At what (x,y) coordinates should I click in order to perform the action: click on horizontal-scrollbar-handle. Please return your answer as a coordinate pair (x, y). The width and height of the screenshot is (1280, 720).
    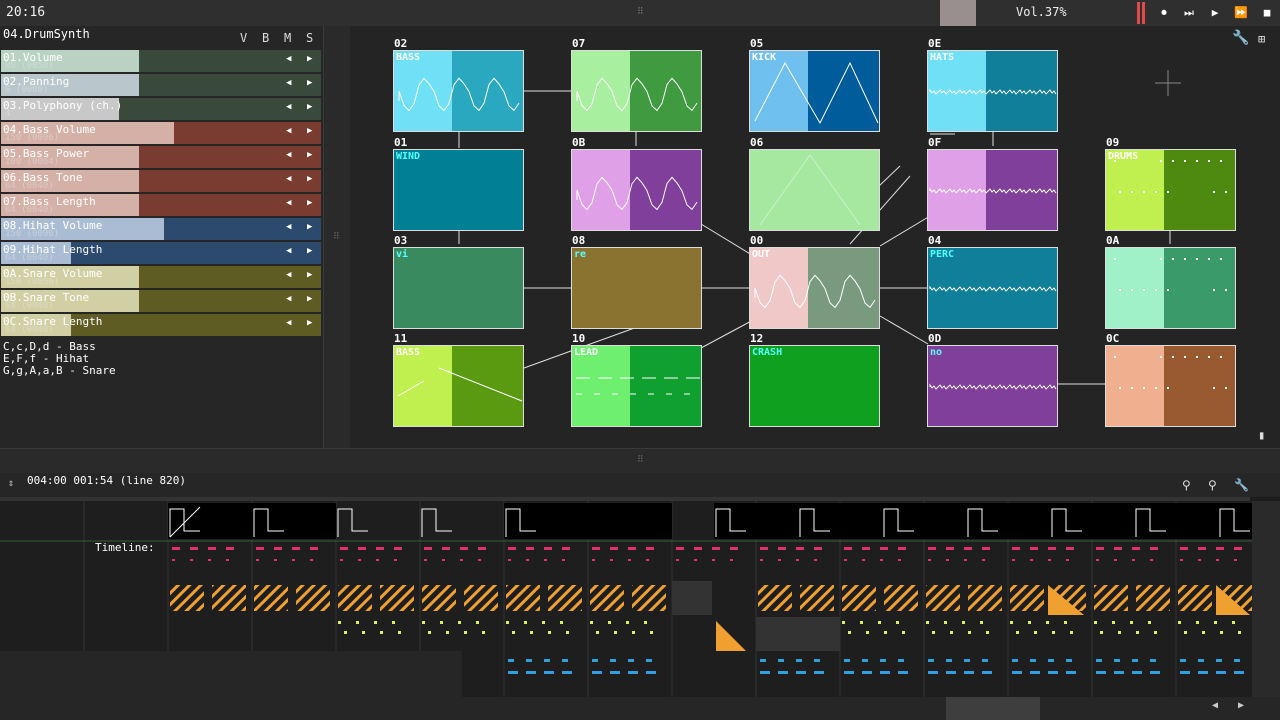
    Looking at the image, I should click on (993, 708).